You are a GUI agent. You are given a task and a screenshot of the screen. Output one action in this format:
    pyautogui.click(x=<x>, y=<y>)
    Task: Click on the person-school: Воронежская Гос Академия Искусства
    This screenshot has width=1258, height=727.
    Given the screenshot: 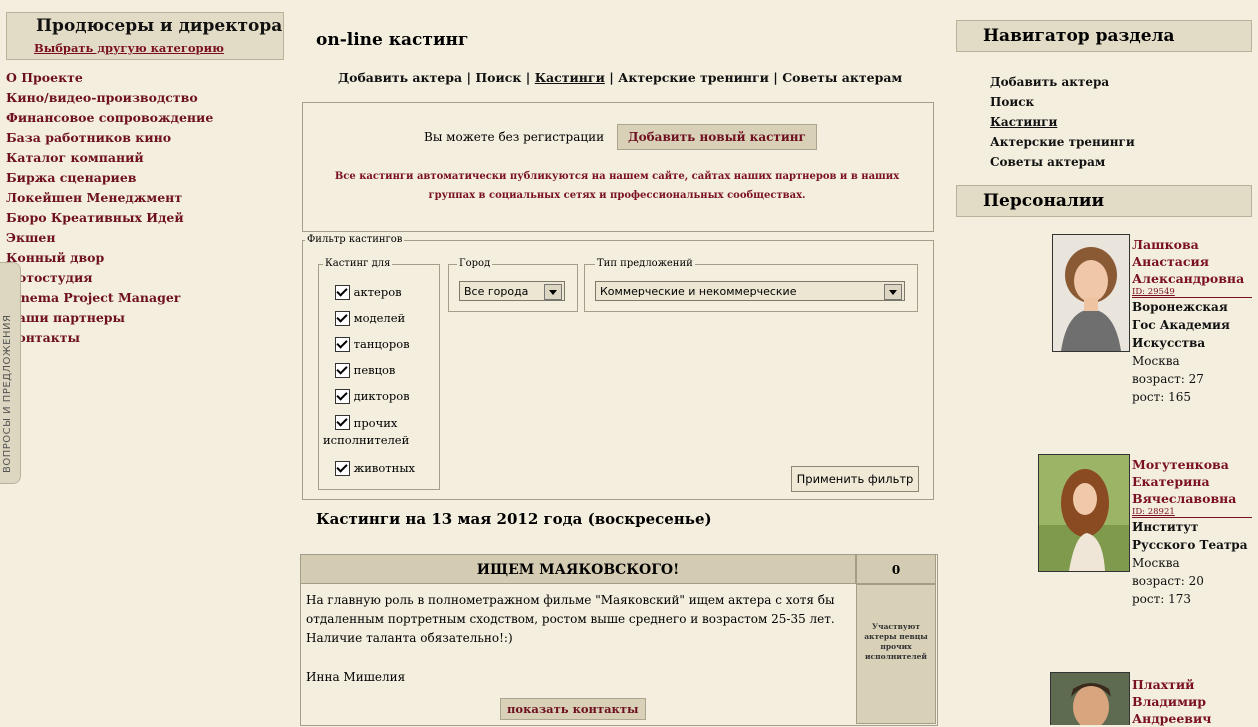 What is the action you would take?
    pyautogui.click(x=1181, y=325)
    